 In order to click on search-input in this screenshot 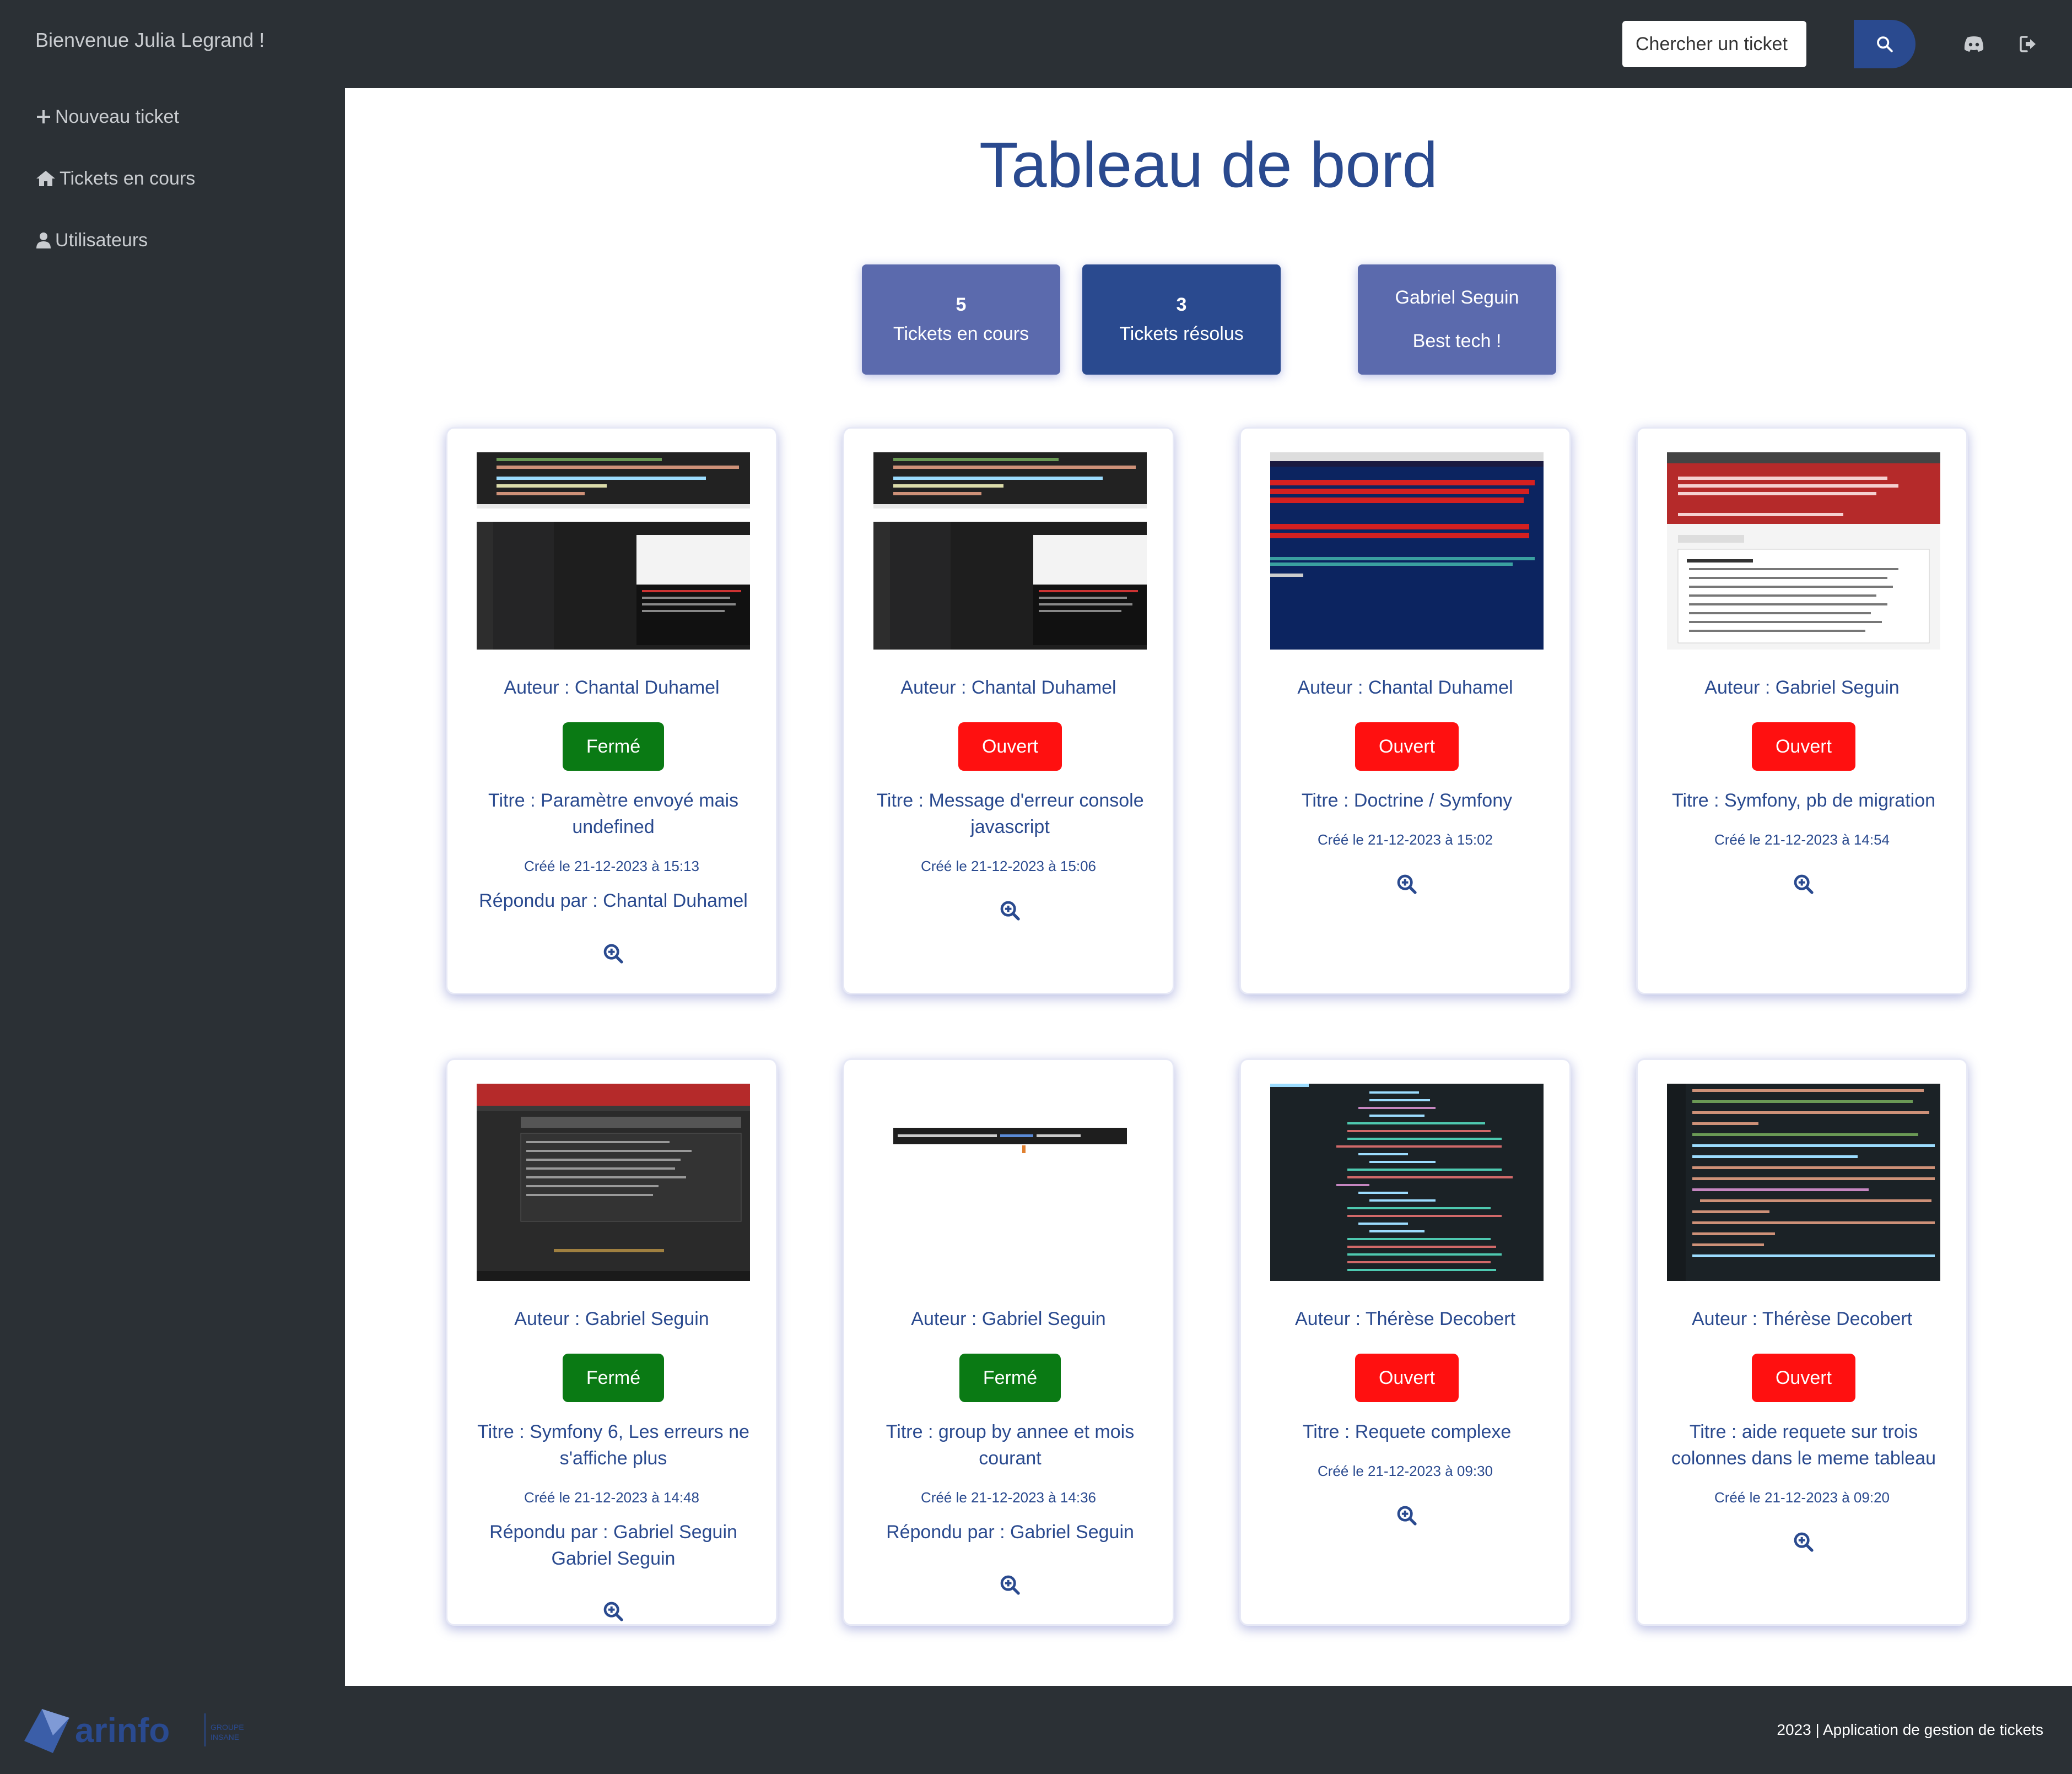, I will do `click(1714, 44)`.